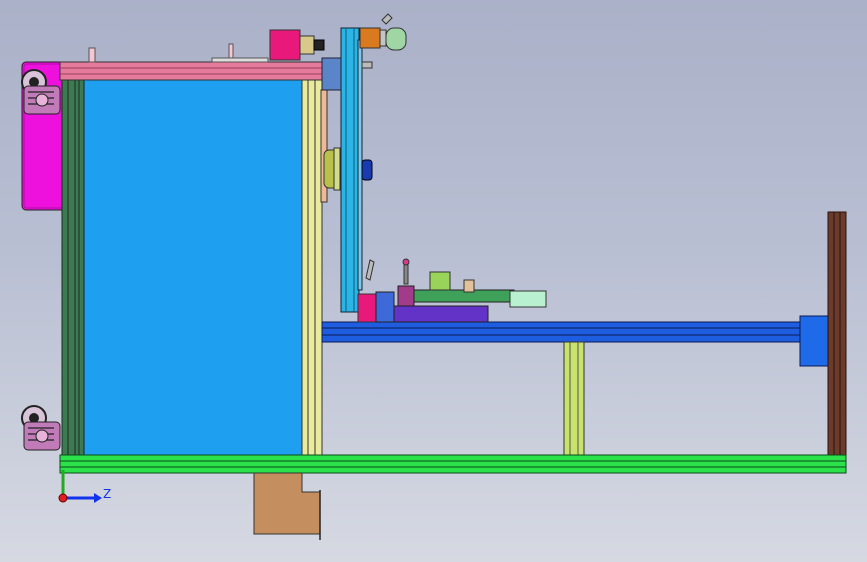 The width and height of the screenshot is (867, 562). Describe the element at coordinates (453, 464) in the screenshot. I see `base-frame` at that location.